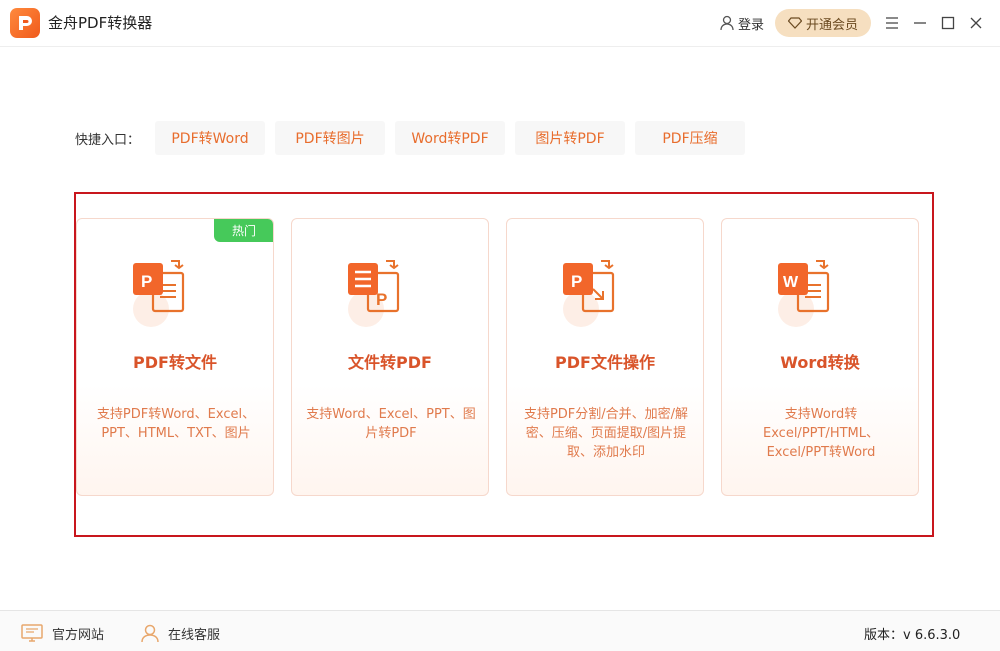 The image size is (1000, 651). Describe the element at coordinates (820, 362) in the screenshot. I see `card-title: Word转换` at that location.